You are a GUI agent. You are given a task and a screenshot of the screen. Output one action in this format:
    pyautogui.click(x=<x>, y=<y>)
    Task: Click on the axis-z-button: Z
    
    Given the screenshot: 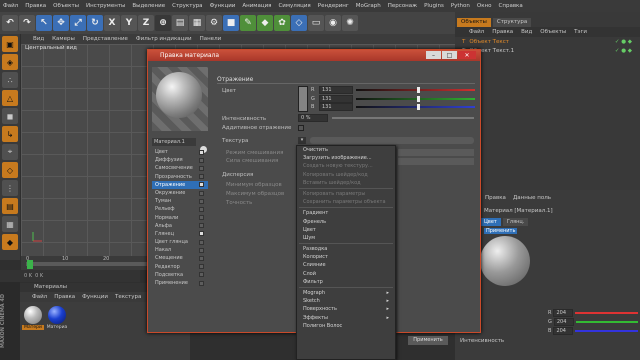 What is the action you would take?
    pyautogui.click(x=146, y=23)
    